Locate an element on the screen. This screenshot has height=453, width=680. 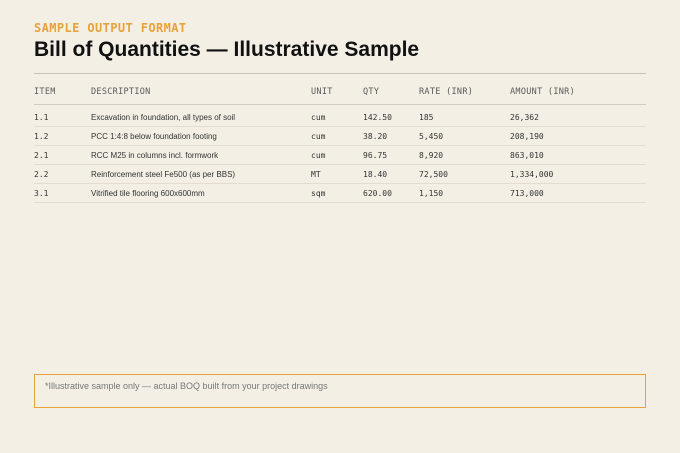
title-divider is located at coordinates (340, 73).